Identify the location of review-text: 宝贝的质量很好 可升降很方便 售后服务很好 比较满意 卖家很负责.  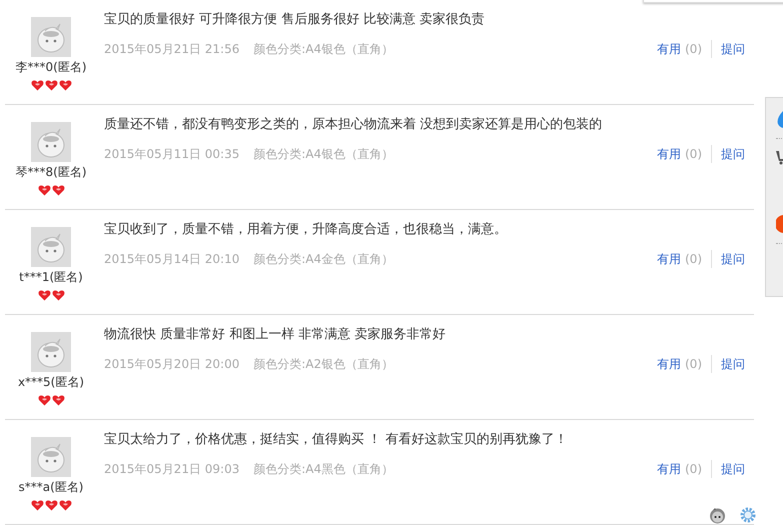
(295, 20).